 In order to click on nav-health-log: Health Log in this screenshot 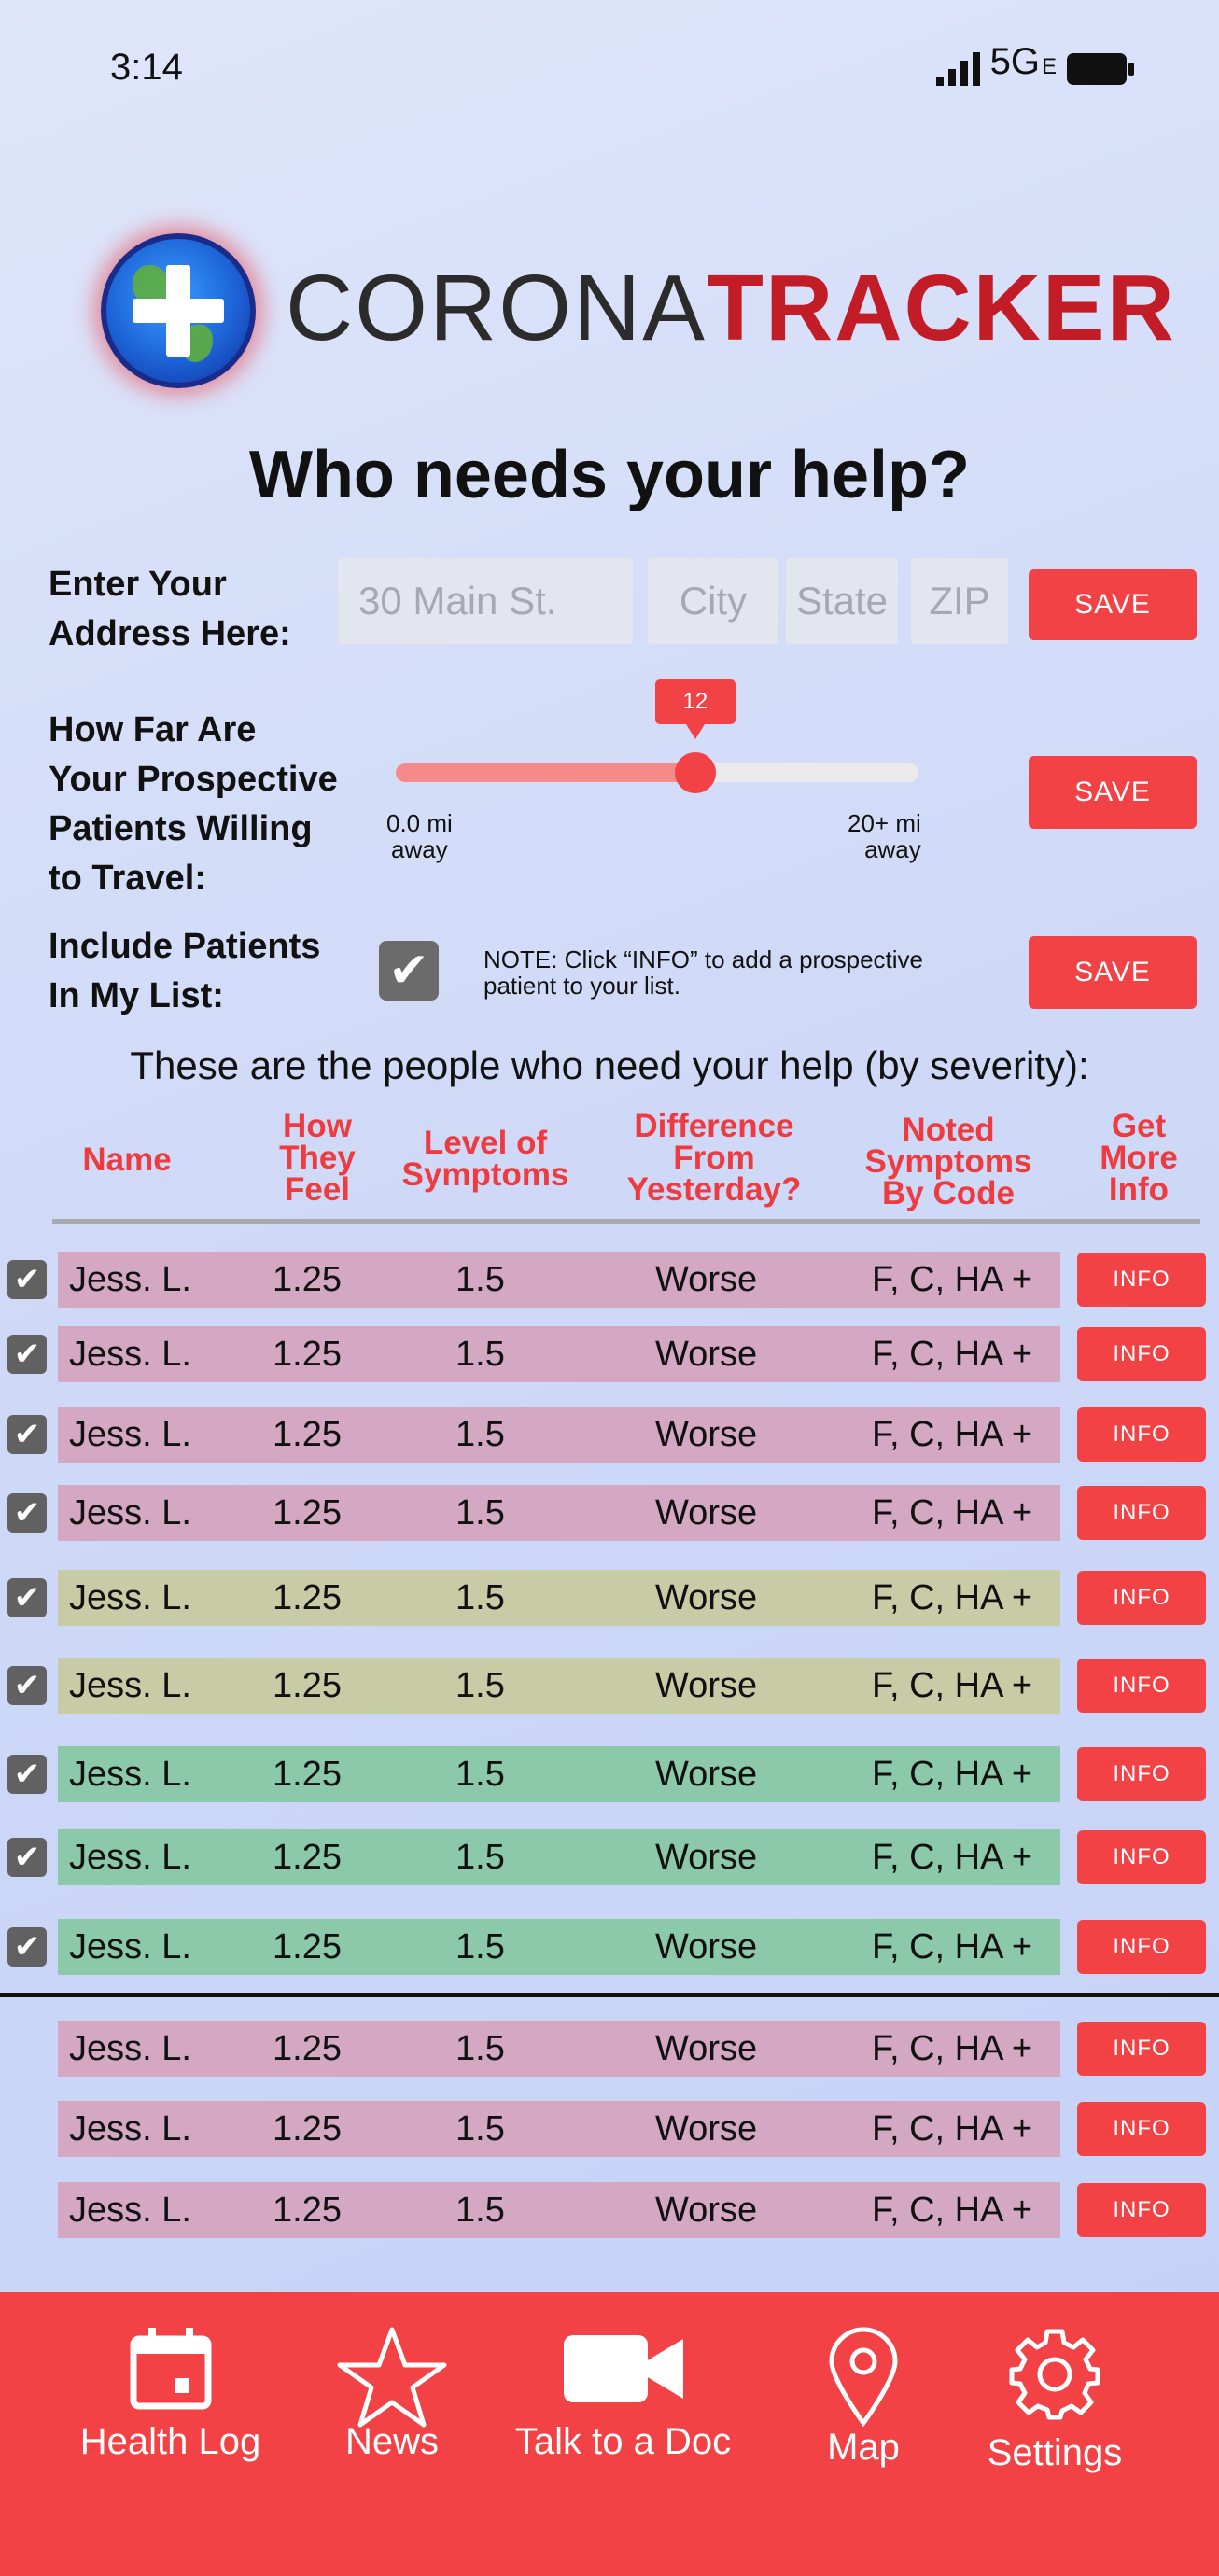, I will do `click(170, 2394)`.